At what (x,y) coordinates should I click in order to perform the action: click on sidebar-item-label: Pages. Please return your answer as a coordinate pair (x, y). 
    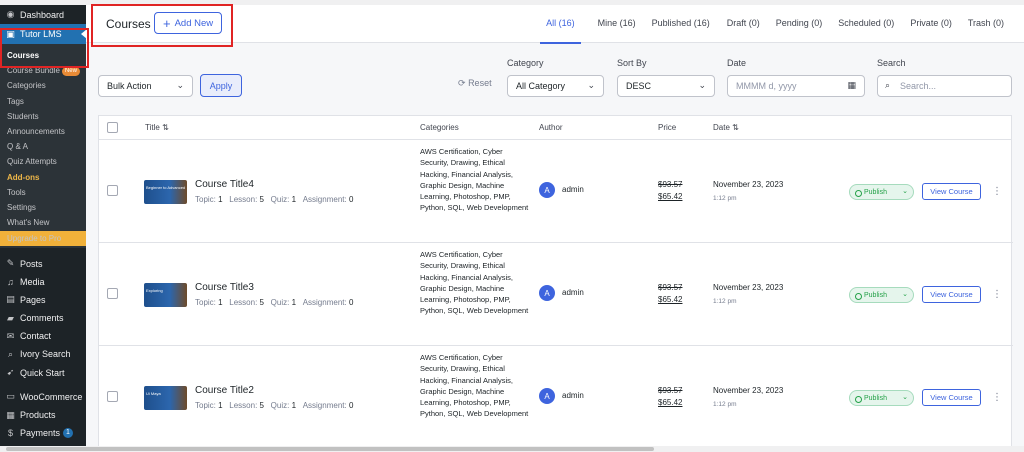
    Looking at the image, I should click on (33, 299).